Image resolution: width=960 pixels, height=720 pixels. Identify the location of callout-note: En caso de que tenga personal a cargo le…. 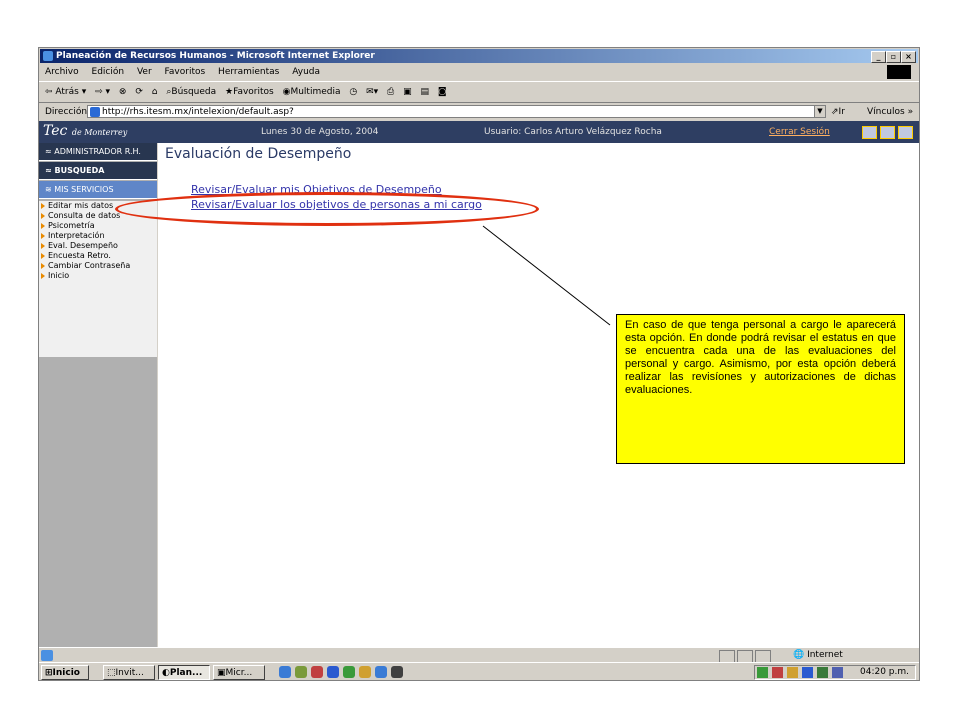
(760, 389).